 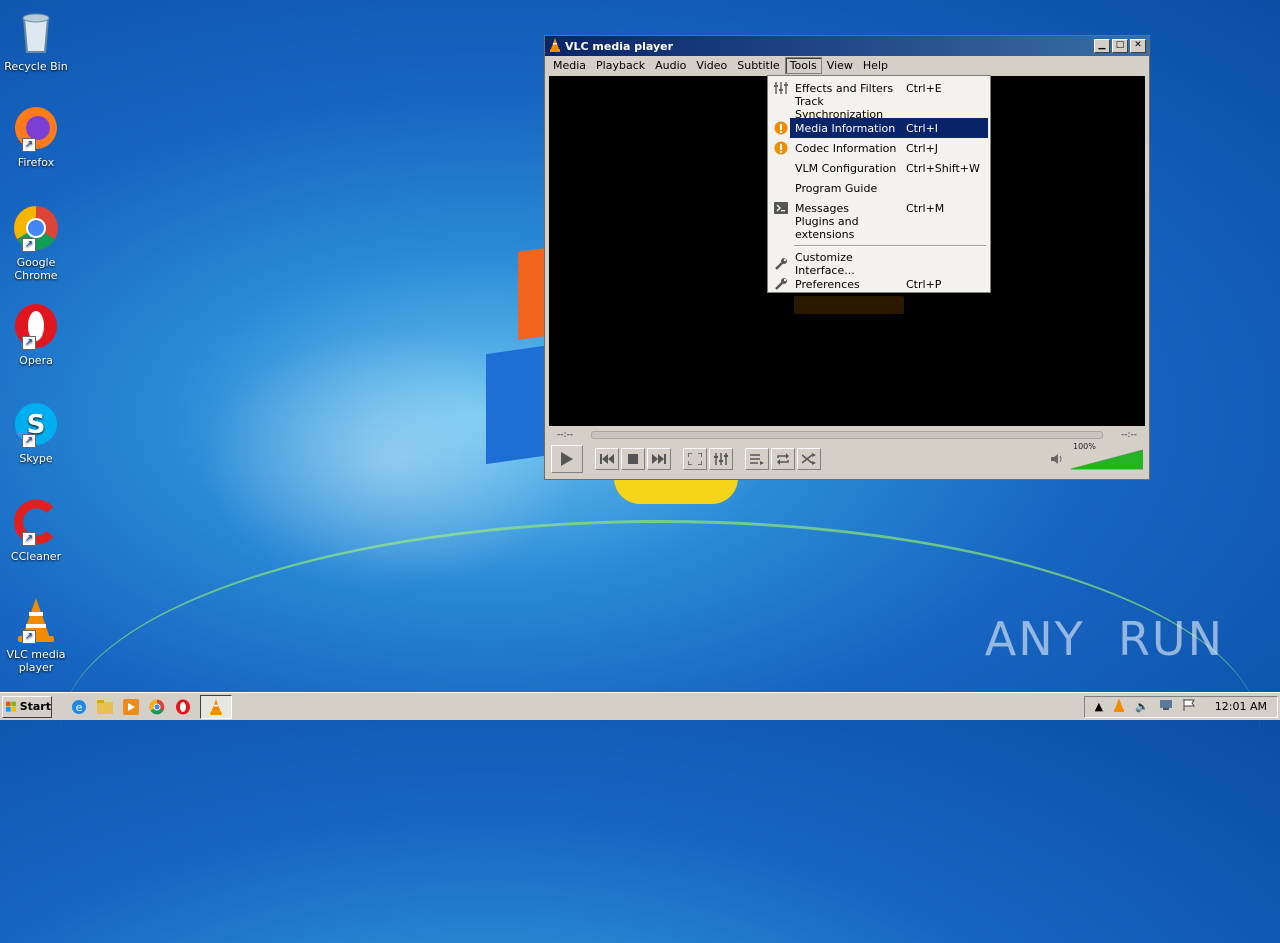 What do you see at coordinates (879, 108) in the screenshot?
I see `menu-item-track-synchronization: Track Synchronization` at bounding box center [879, 108].